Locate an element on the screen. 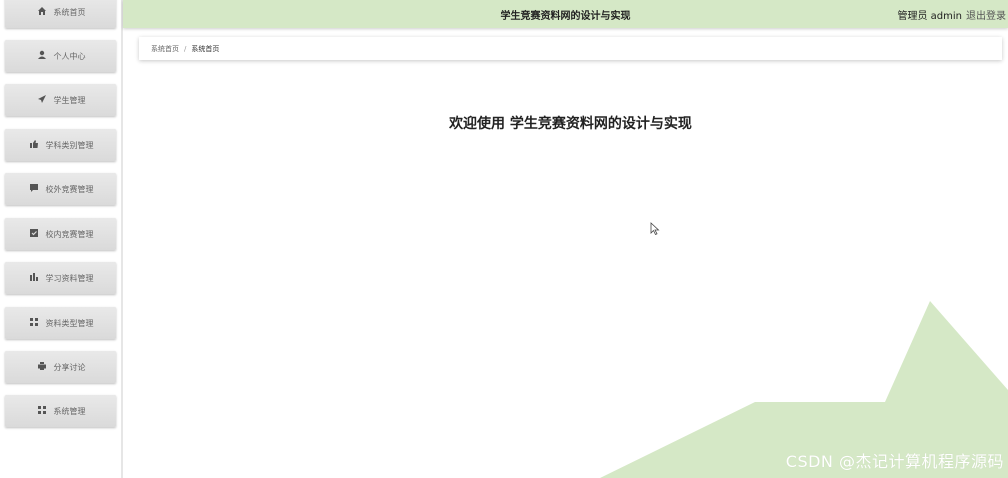 This screenshot has height=478, width=1008. sidebar-item-students: 学生管理 is located at coordinates (60, 100).